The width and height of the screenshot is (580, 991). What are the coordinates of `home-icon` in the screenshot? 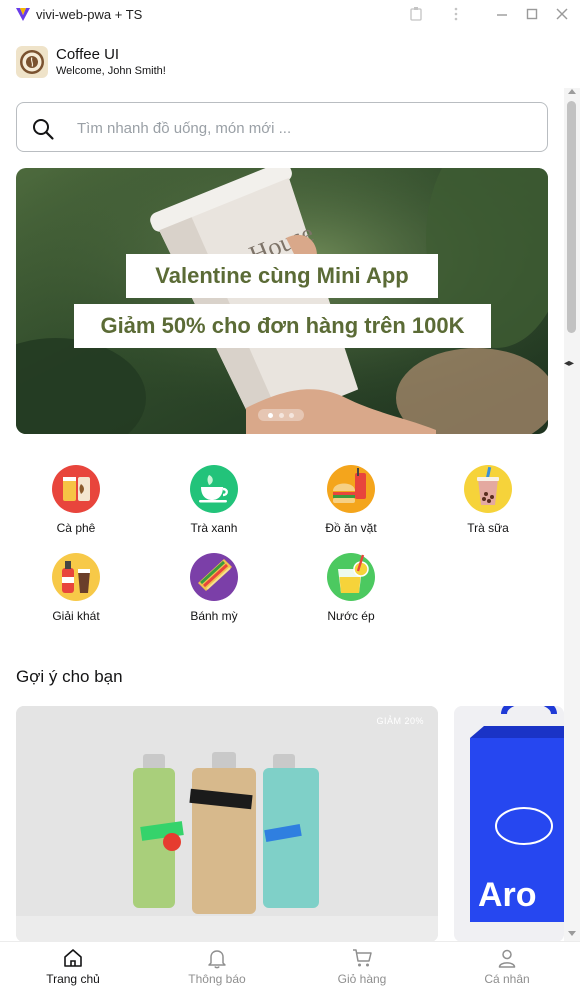 It's located at (73, 958).